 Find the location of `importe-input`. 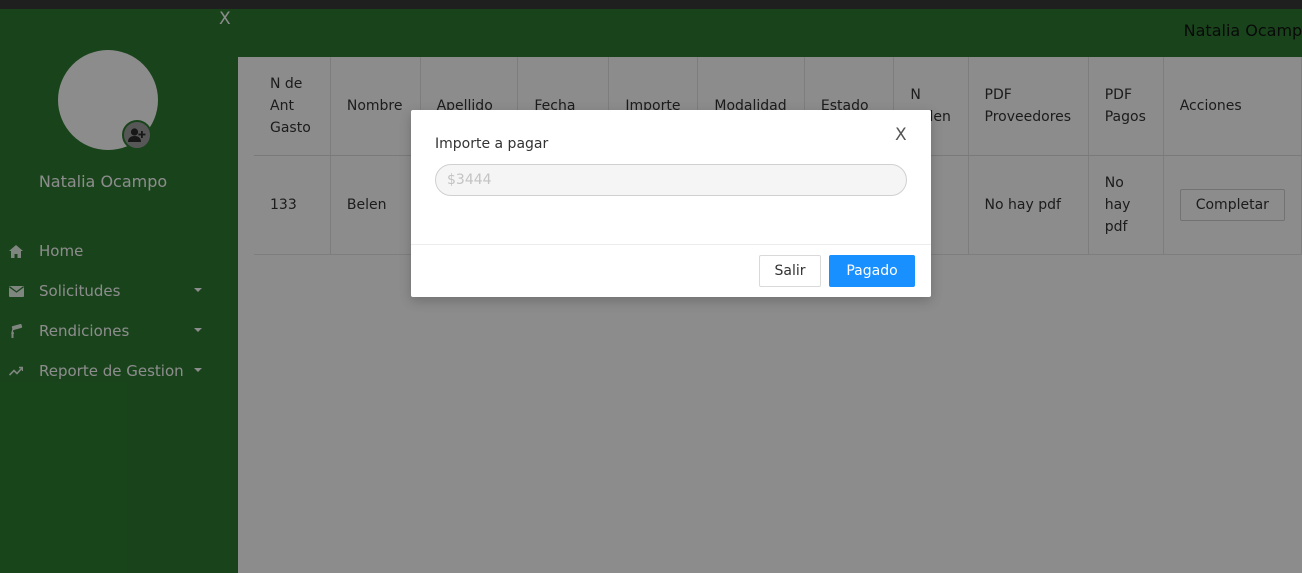

importe-input is located at coordinates (671, 180).